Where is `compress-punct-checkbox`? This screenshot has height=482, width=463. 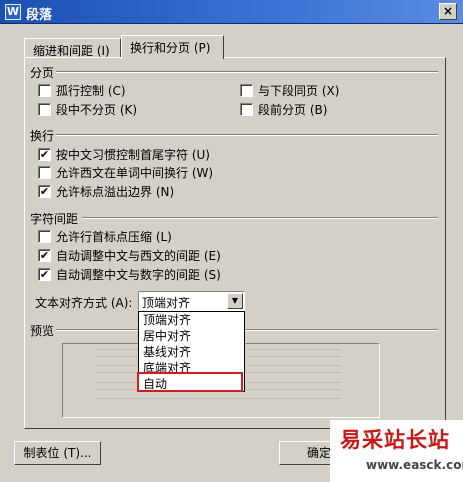
compress-punct-checkbox is located at coordinates (44, 236).